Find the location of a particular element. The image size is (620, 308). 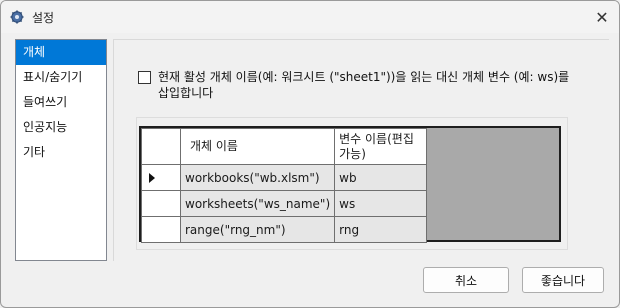

ok-button: 좋습니다 is located at coordinates (563, 280).